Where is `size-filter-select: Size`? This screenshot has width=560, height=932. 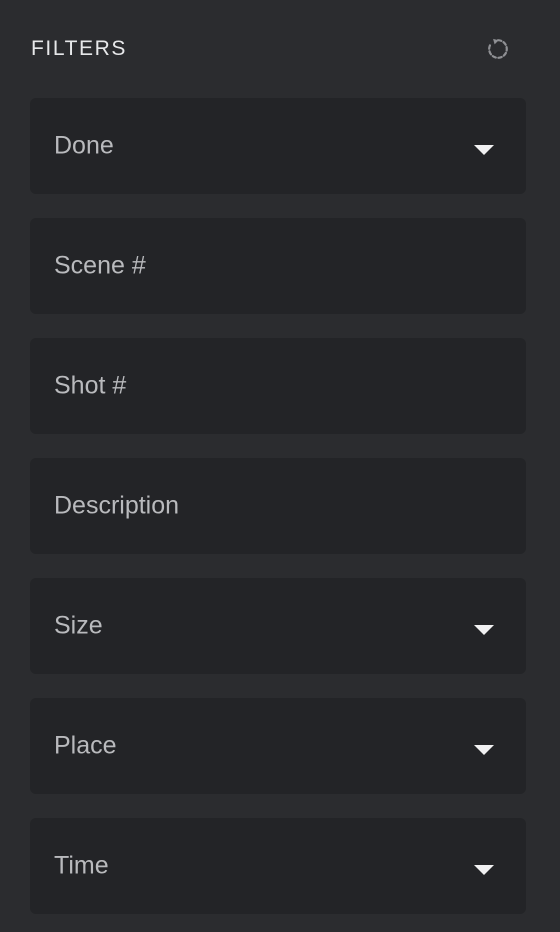 size-filter-select: Size is located at coordinates (278, 626).